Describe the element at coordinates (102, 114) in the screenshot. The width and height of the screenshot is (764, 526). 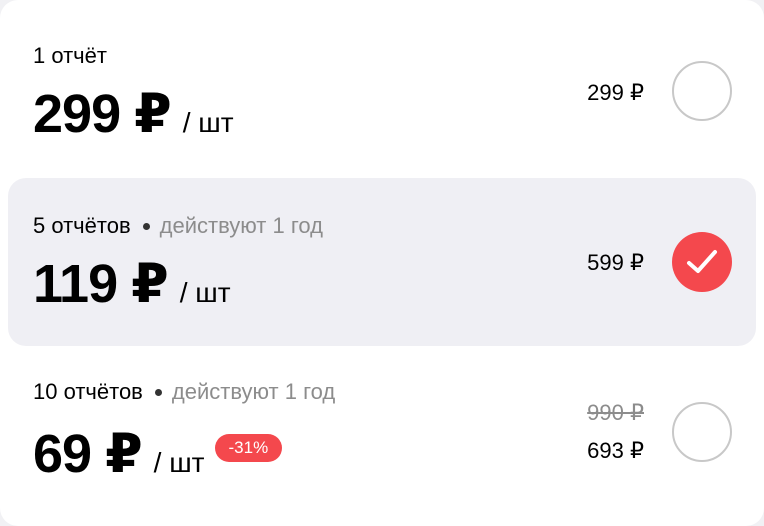
I see `price-per-unit: 299 ₽` at that location.